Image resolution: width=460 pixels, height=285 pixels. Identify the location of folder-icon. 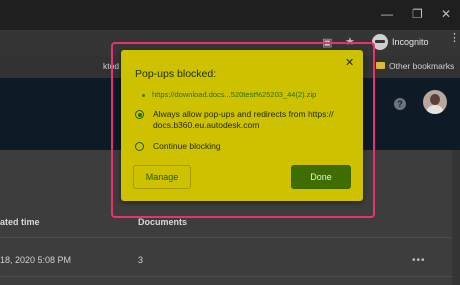
(380, 65).